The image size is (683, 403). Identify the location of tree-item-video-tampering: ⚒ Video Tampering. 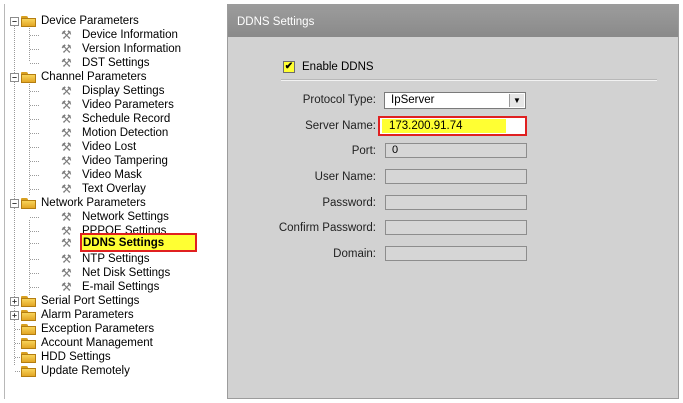
(110, 161).